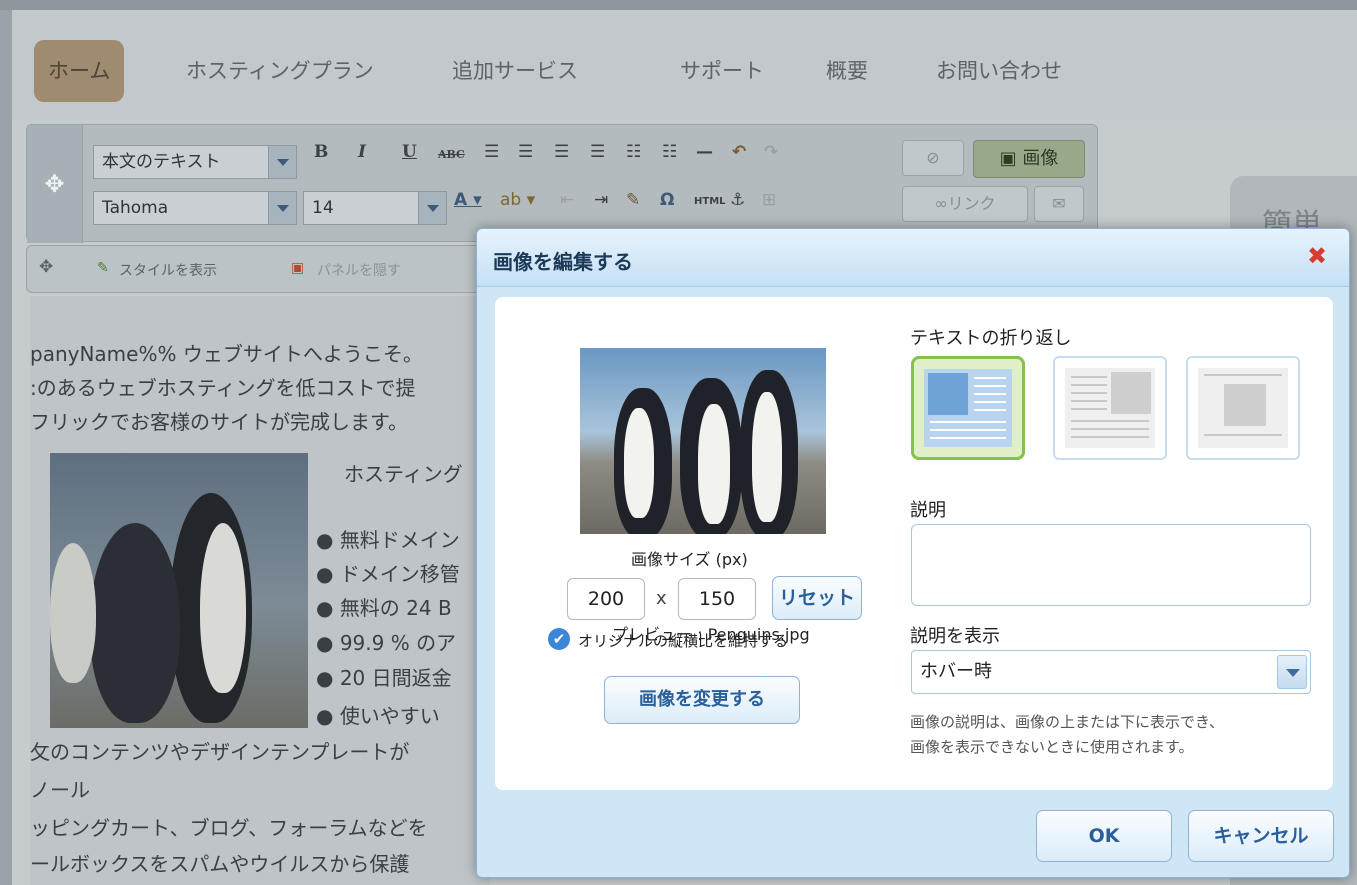  What do you see at coordinates (968, 408) in the screenshot?
I see `wrap-option-left` at bounding box center [968, 408].